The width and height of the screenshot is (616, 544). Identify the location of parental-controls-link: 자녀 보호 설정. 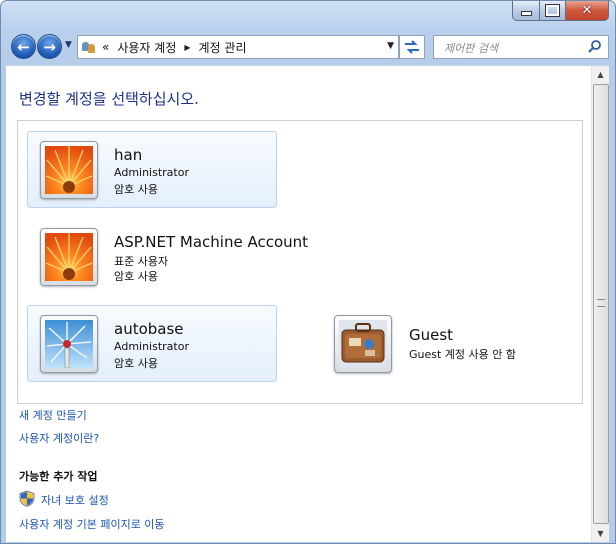
(75, 500).